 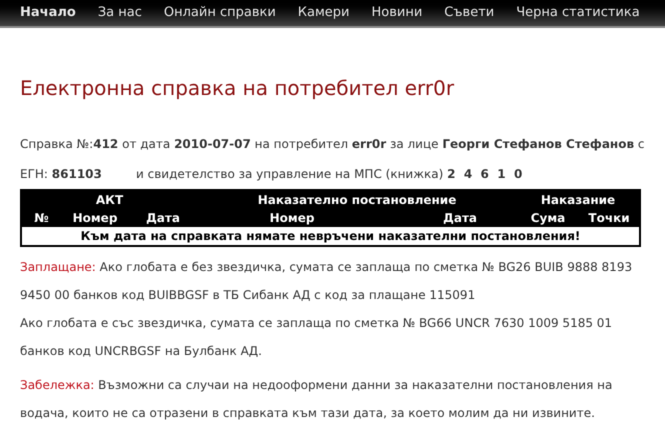 What do you see at coordinates (469, 13) in the screenshot?
I see `nav-link: Съвети` at bounding box center [469, 13].